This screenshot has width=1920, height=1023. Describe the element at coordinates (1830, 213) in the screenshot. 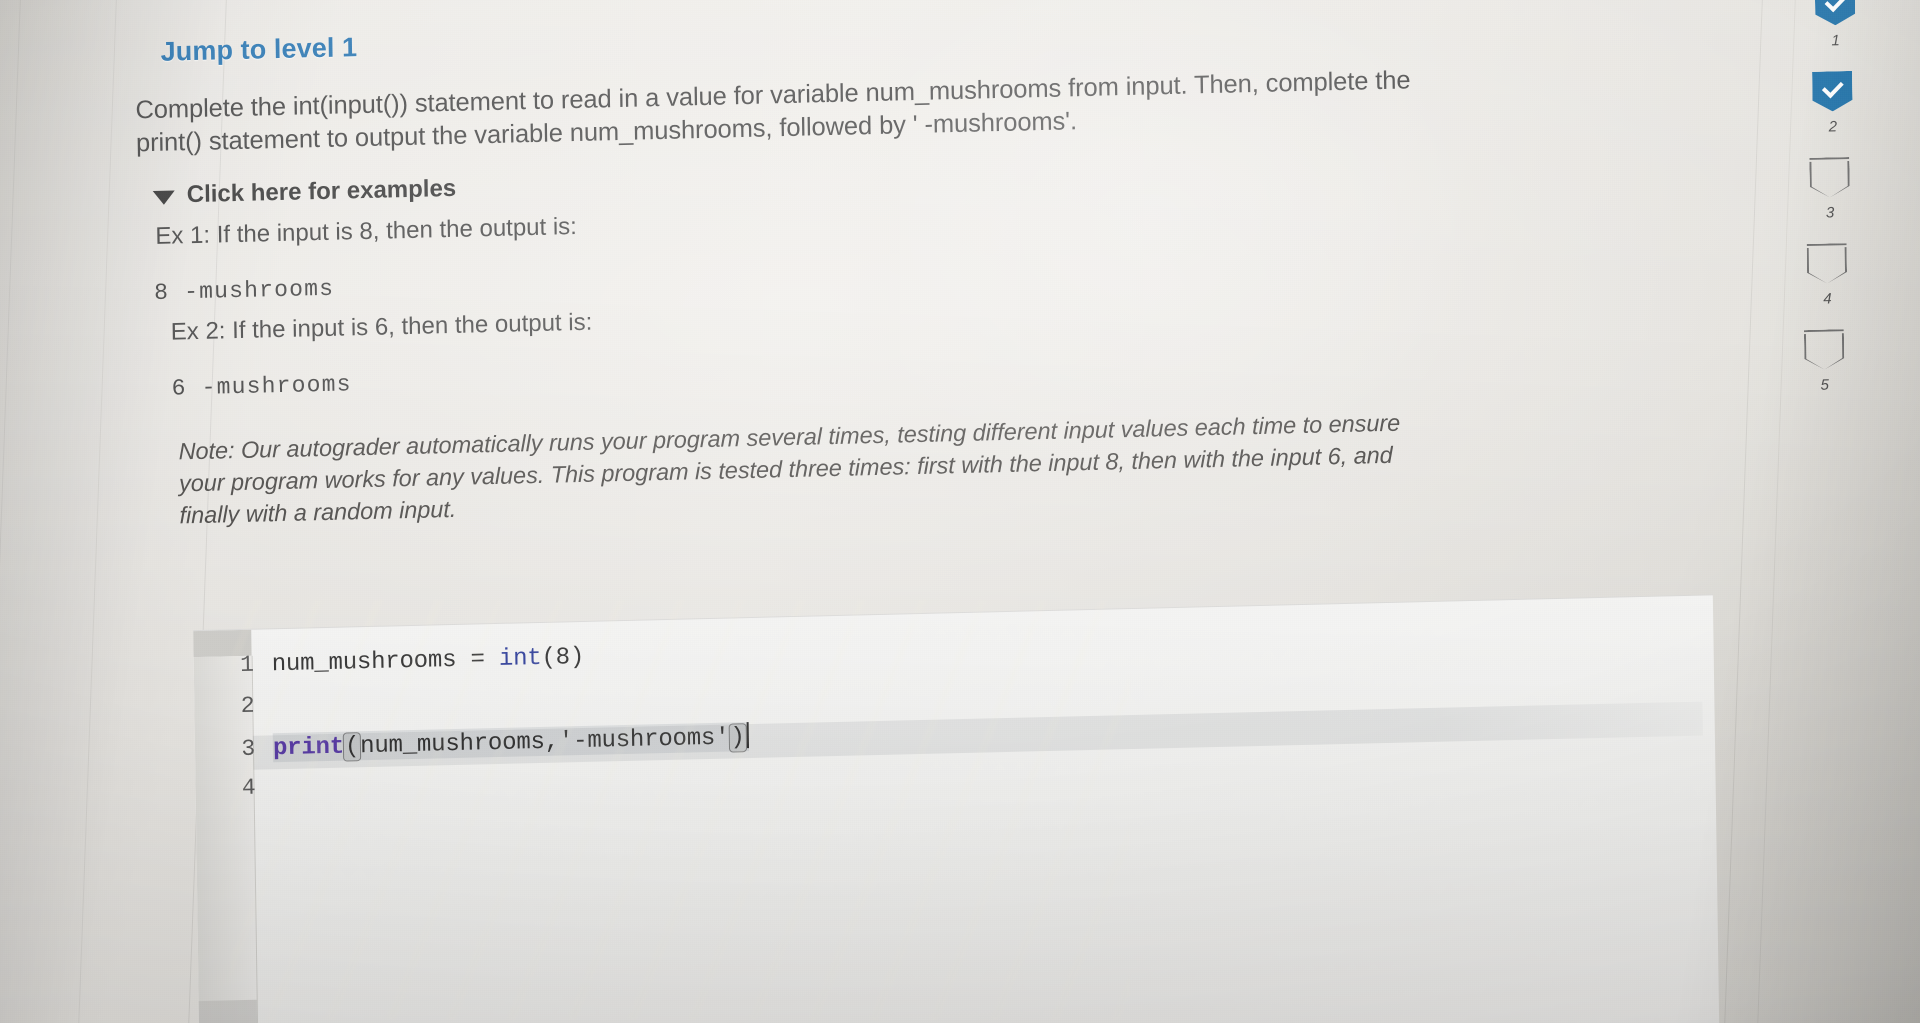

I see `progress-step-3-number: 3` at that location.